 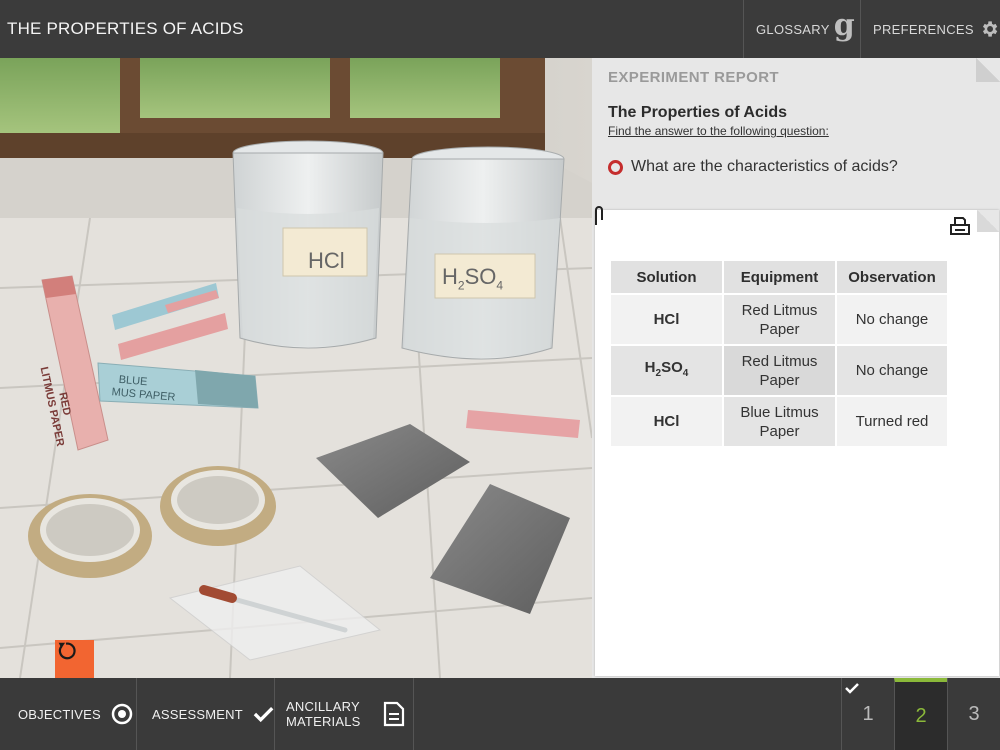 I want to click on question-item: What are the characteristics of acids?, so click(x=753, y=167).